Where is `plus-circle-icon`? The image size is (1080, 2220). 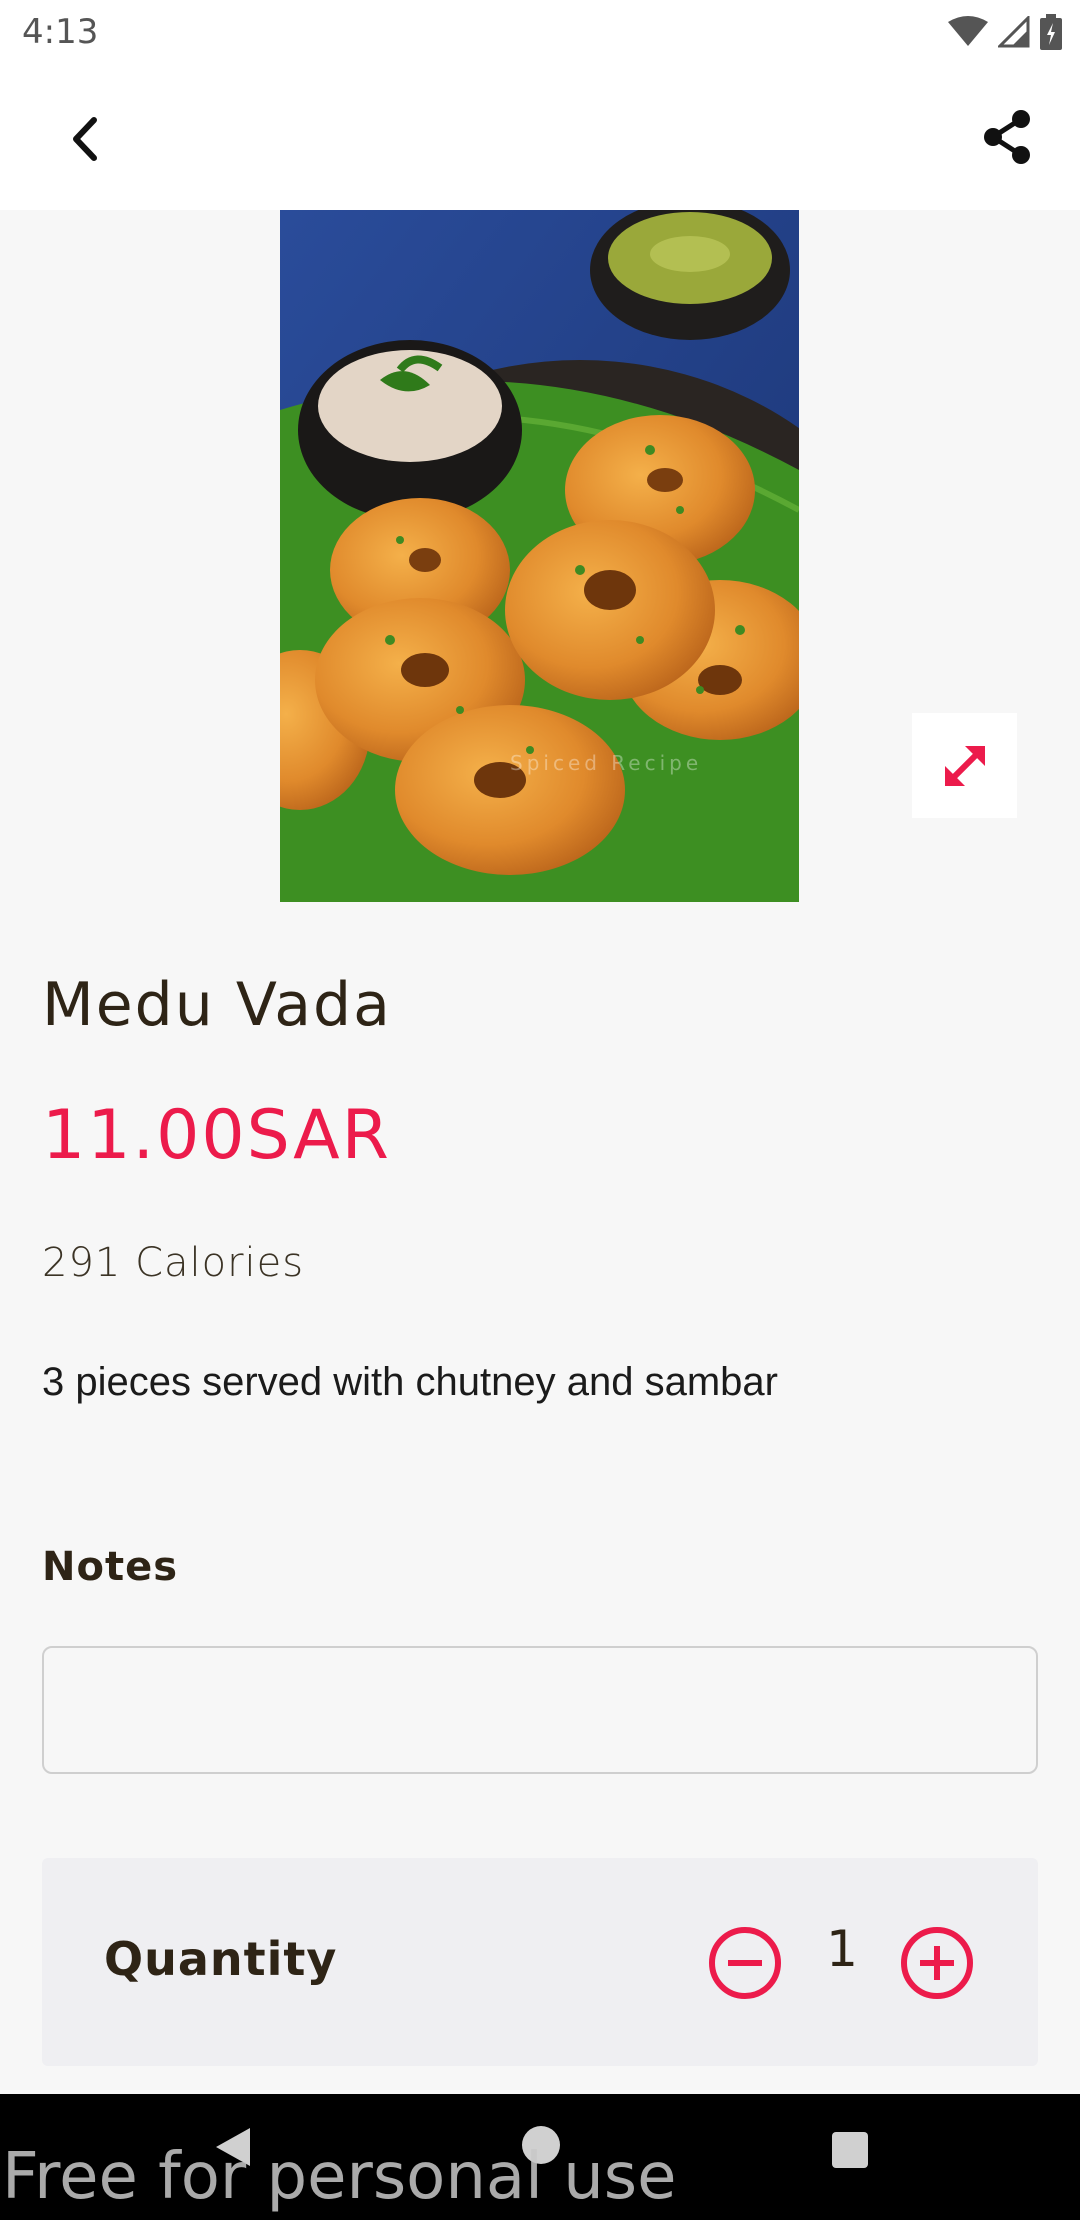
plus-circle-icon is located at coordinates (937, 1963).